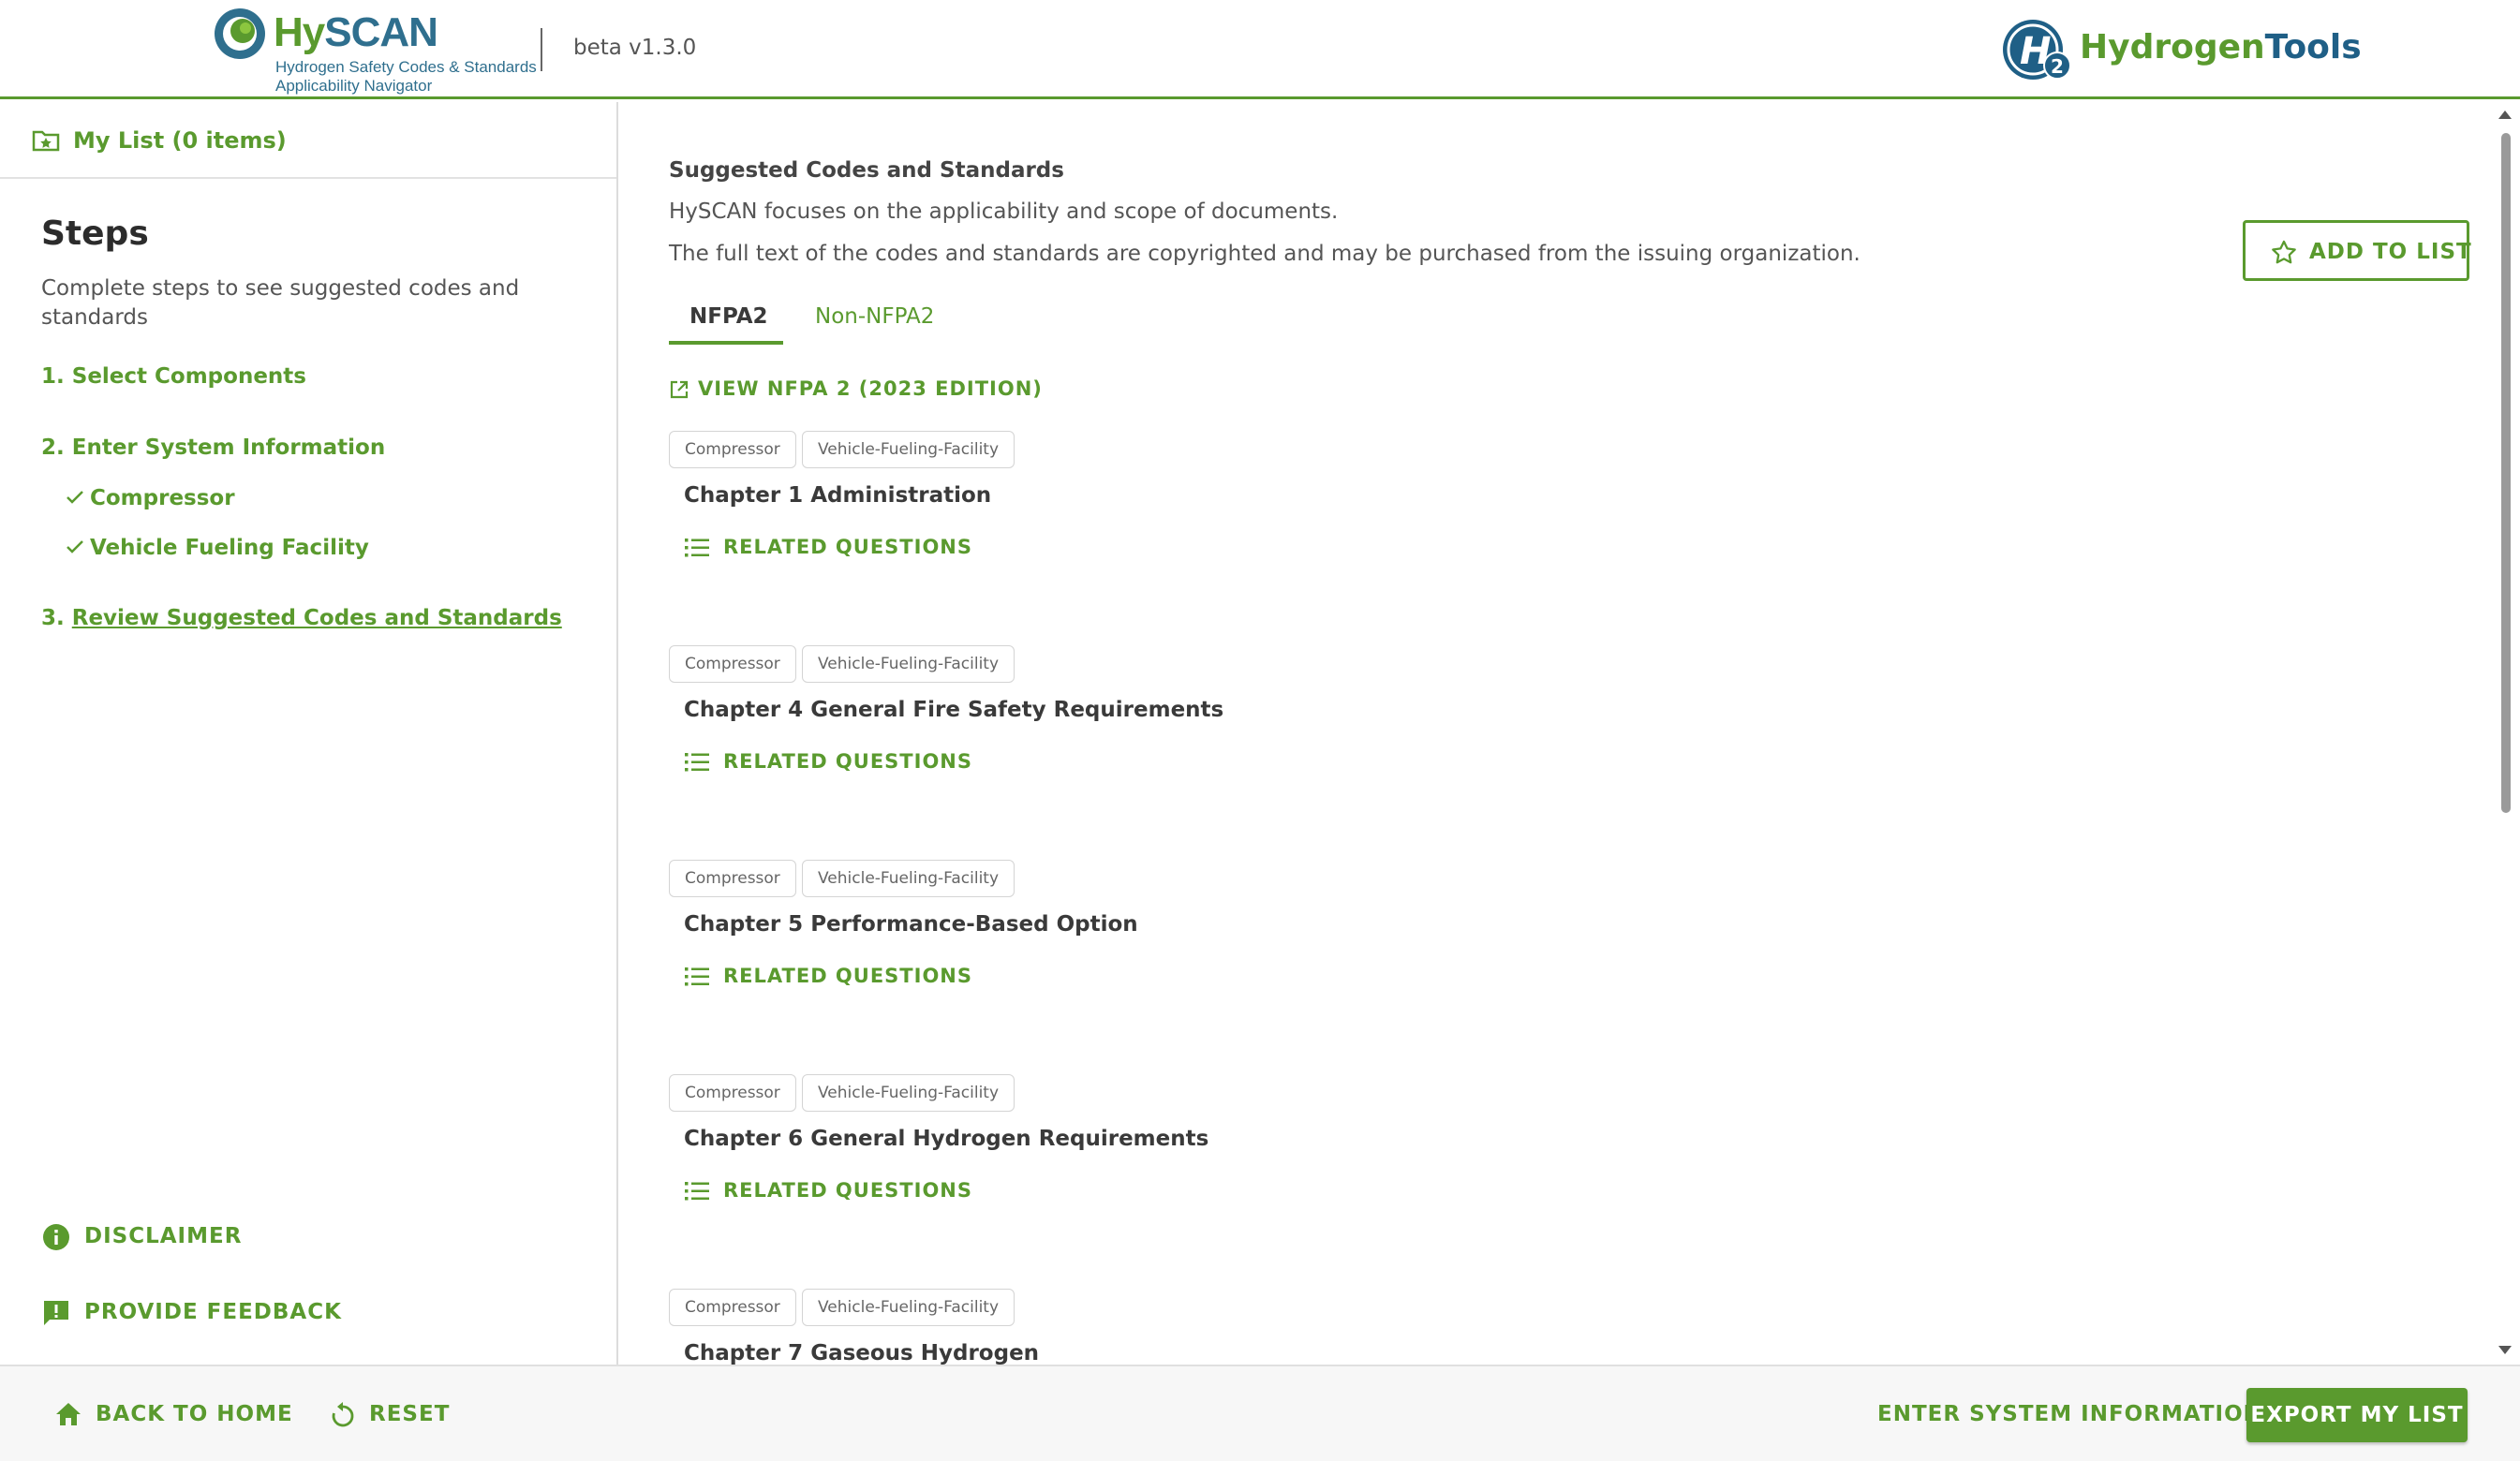 Image resolution: width=2520 pixels, height=1461 pixels. Describe the element at coordinates (635, 48) in the screenshot. I see `version-label: beta v1.3.0` at that location.